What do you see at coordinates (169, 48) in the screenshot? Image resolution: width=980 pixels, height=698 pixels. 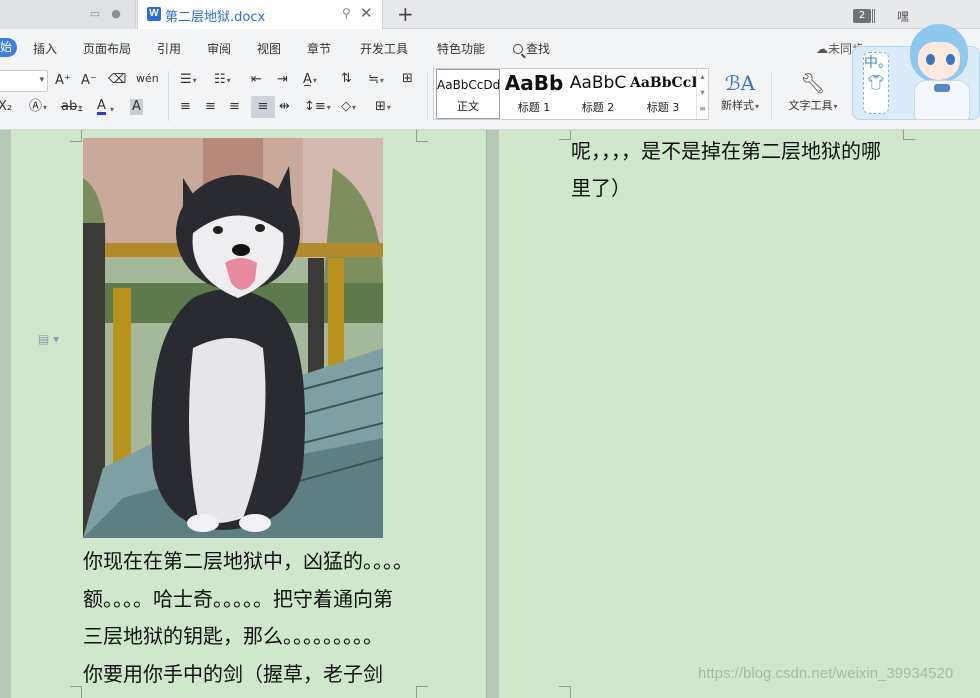 I see `menu-references: 引用` at bounding box center [169, 48].